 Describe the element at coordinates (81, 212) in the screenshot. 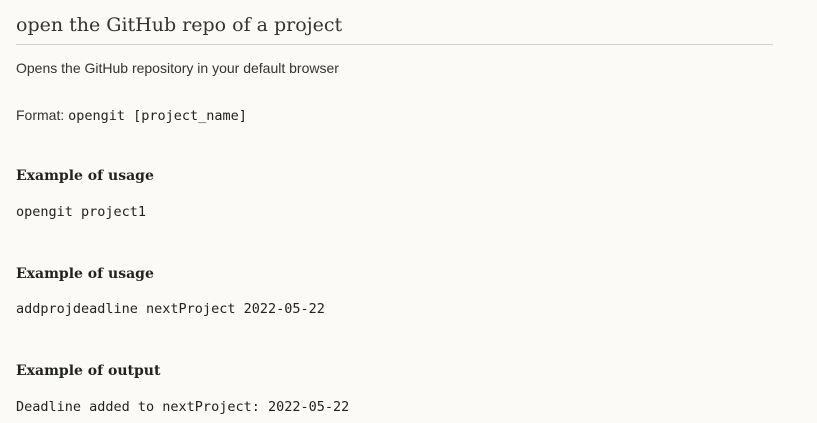

I see `example-usage-code-1: opengit project1` at that location.